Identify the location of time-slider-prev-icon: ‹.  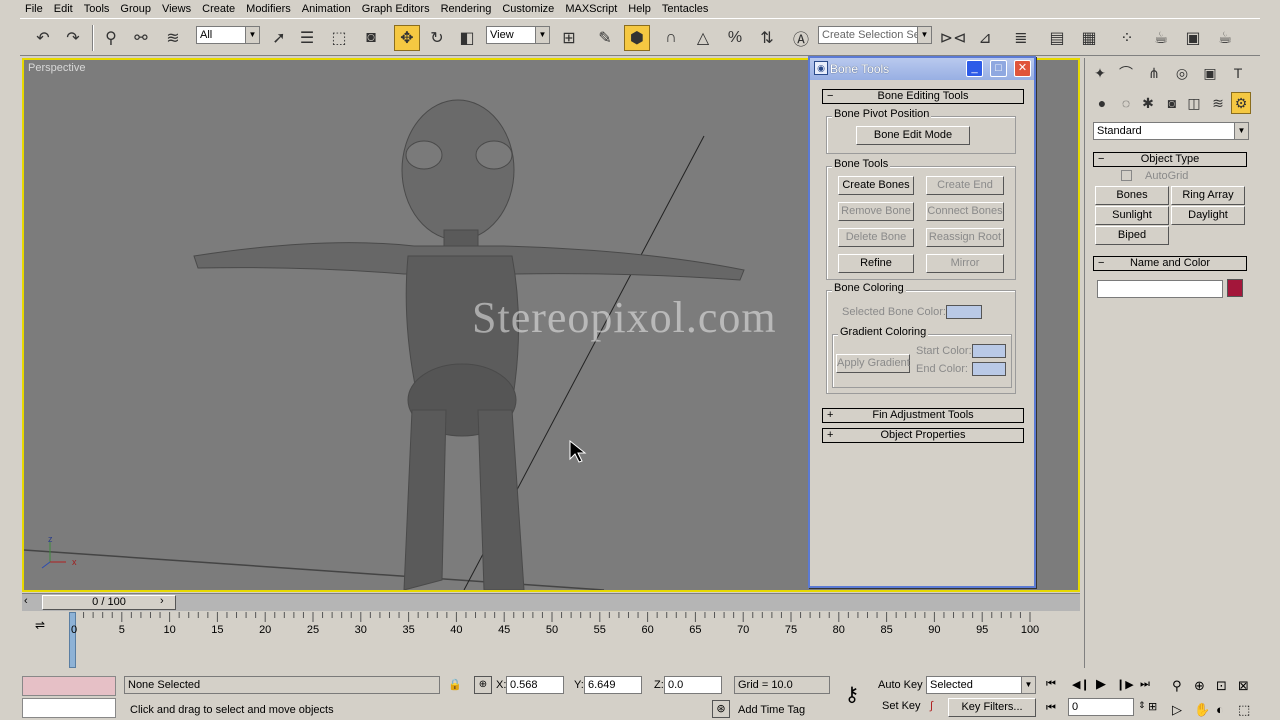
(26, 601).